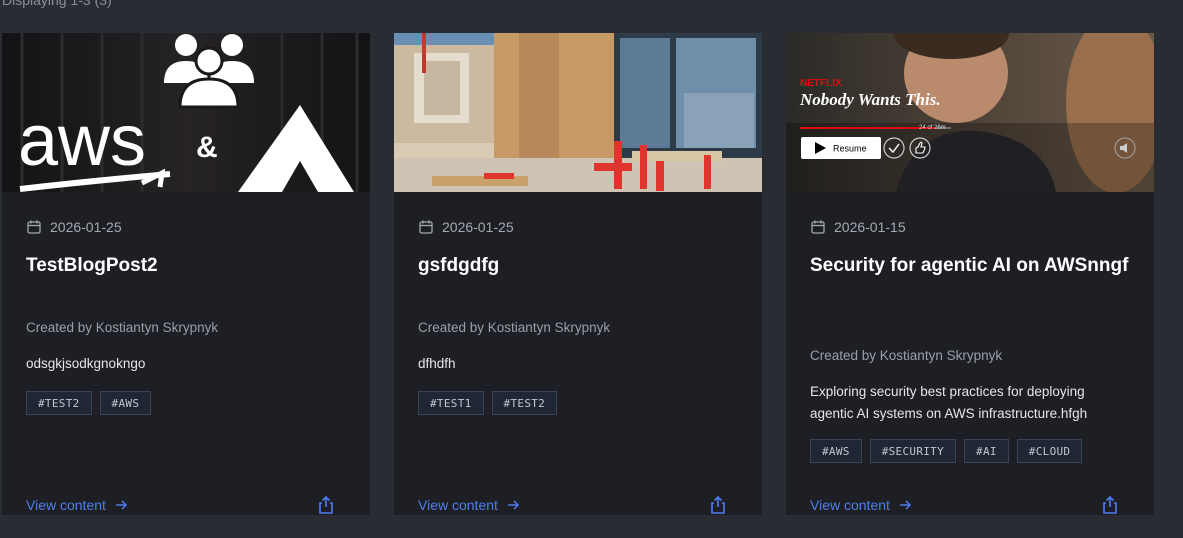  I want to click on post-description: dfhdfh, so click(437, 363).